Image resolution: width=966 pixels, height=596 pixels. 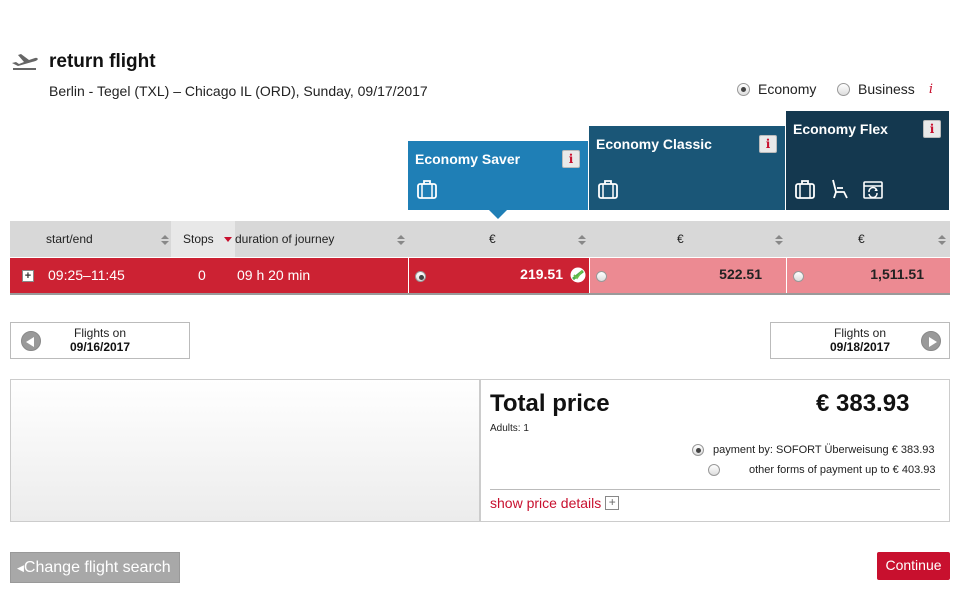 What do you see at coordinates (601, 276) in the screenshot?
I see `fare-radio-classic` at bounding box center [601, 276].